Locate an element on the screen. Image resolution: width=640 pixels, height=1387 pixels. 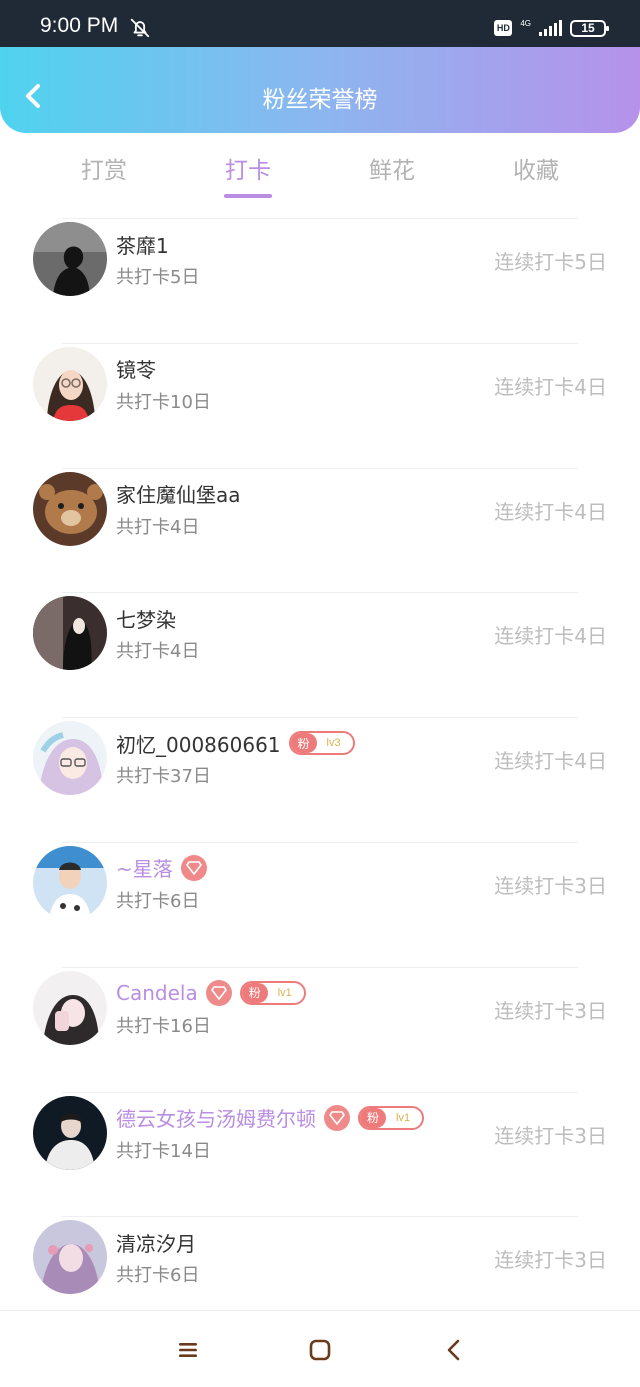
list-item: 初忆_000860661 粉 lv3 共打卡37日 连续打卡4日 is located at coordinates (320, 769).